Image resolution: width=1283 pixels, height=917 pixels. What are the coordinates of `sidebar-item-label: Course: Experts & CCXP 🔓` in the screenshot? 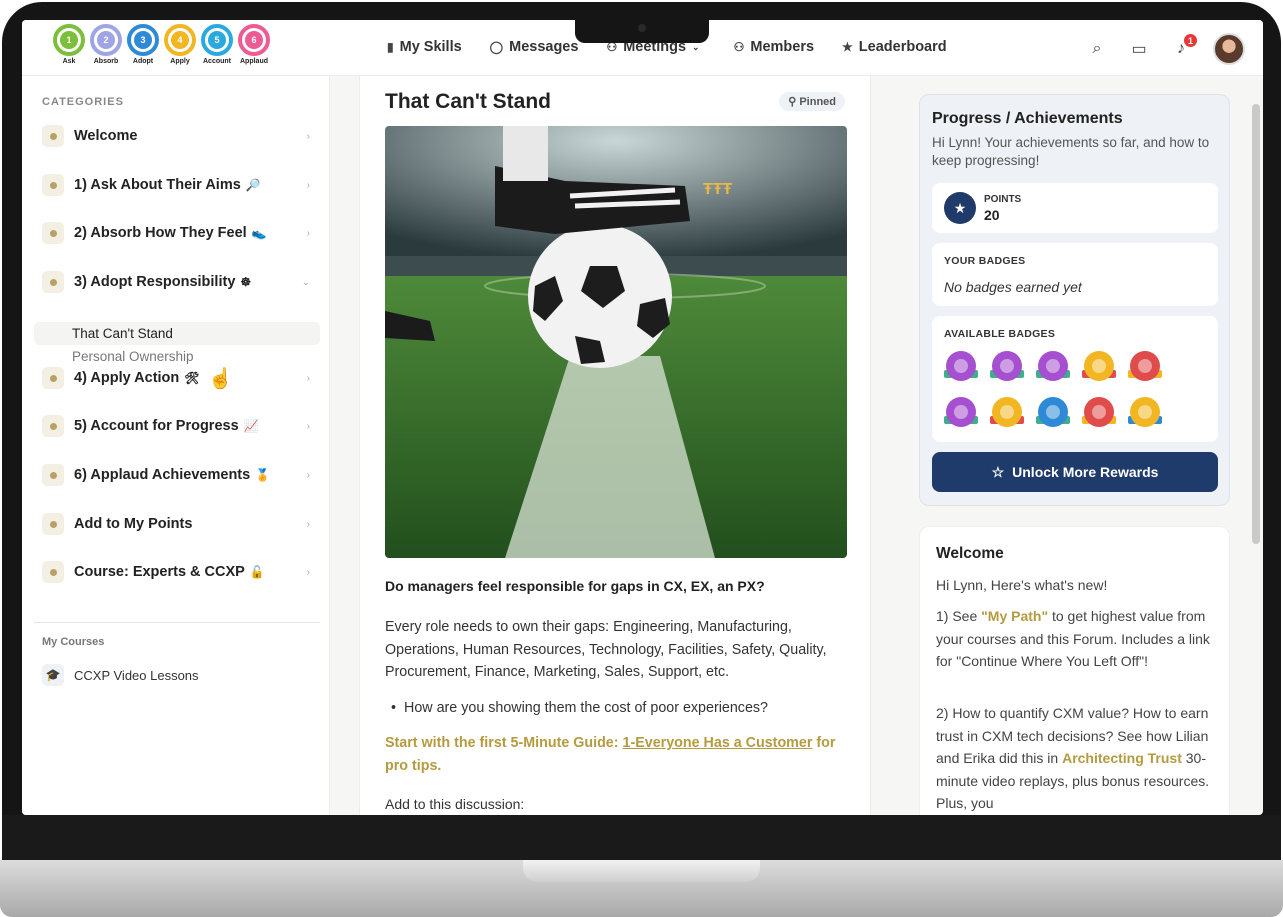 It's located at (190, 572).